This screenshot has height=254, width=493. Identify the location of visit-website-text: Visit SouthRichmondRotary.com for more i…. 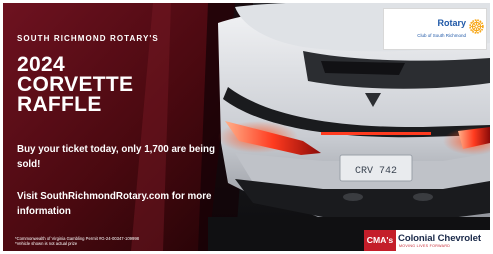
(114, 204).